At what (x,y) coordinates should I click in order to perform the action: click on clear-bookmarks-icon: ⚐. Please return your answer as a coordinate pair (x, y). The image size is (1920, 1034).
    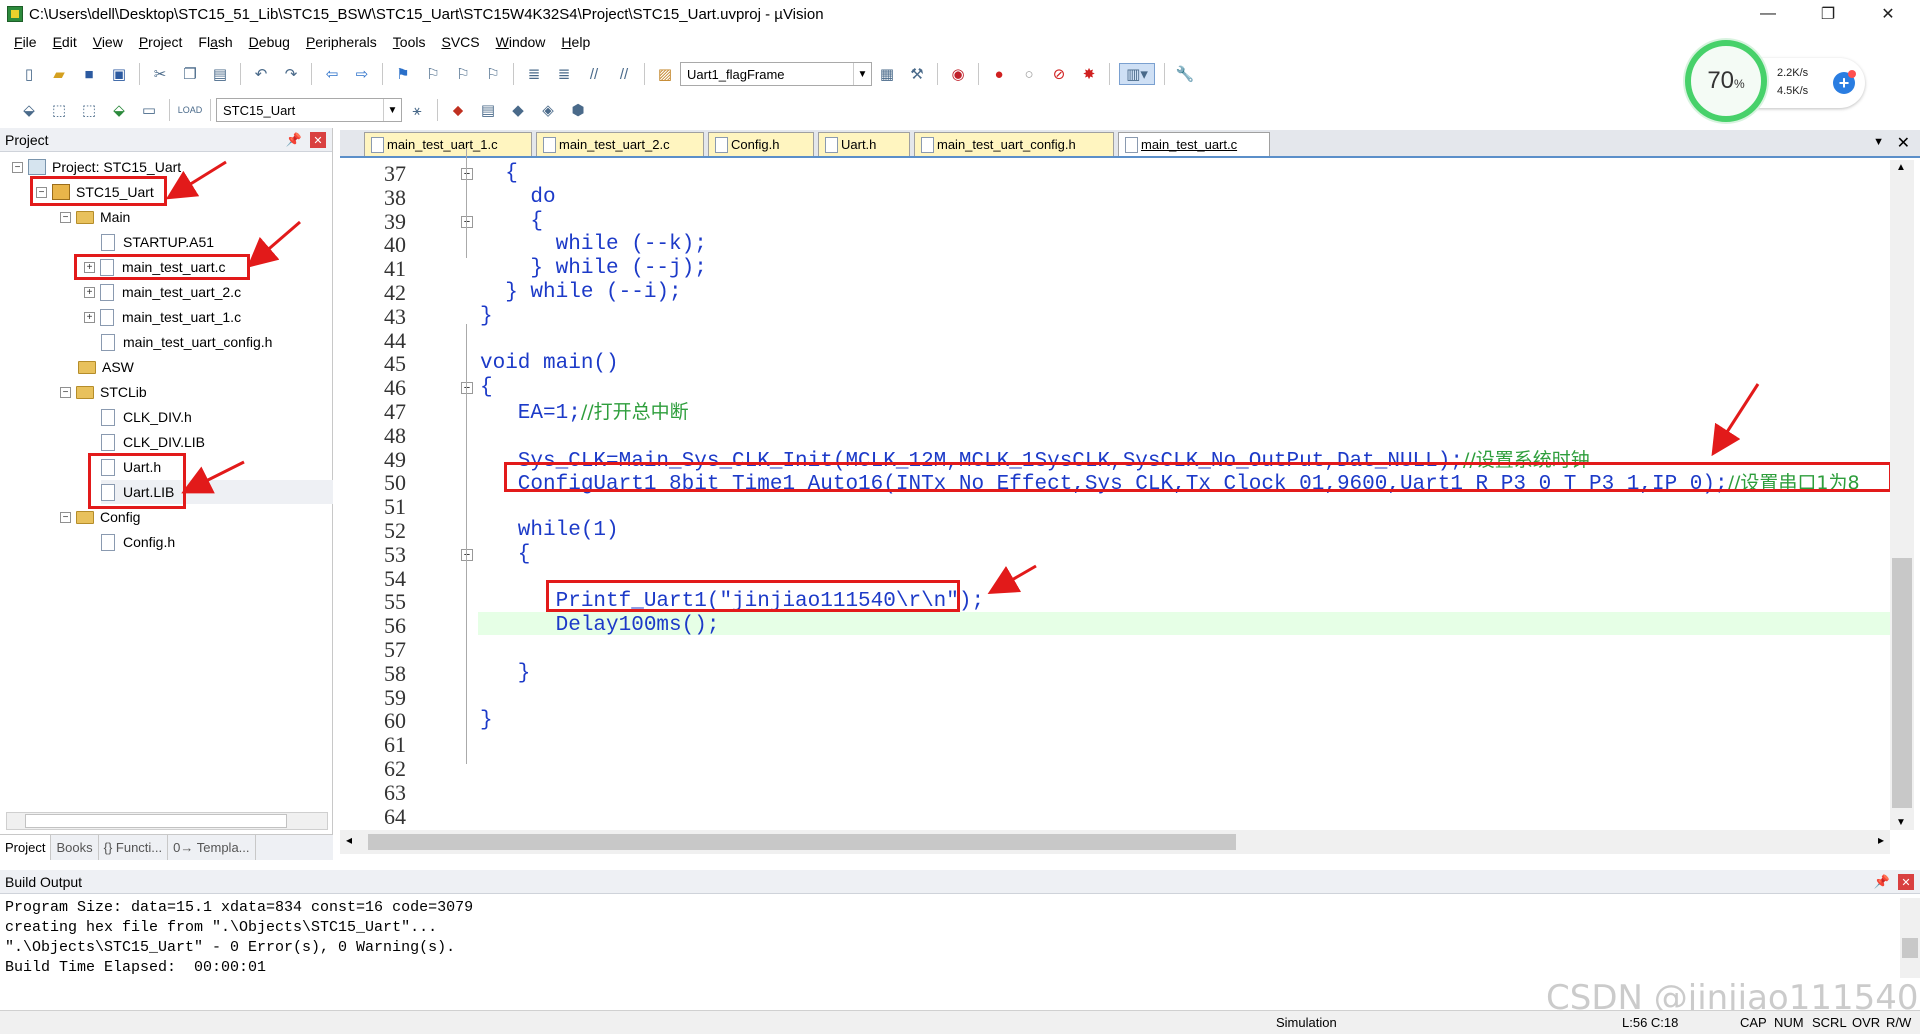
    Looking at the image, I should click on (493, 74).